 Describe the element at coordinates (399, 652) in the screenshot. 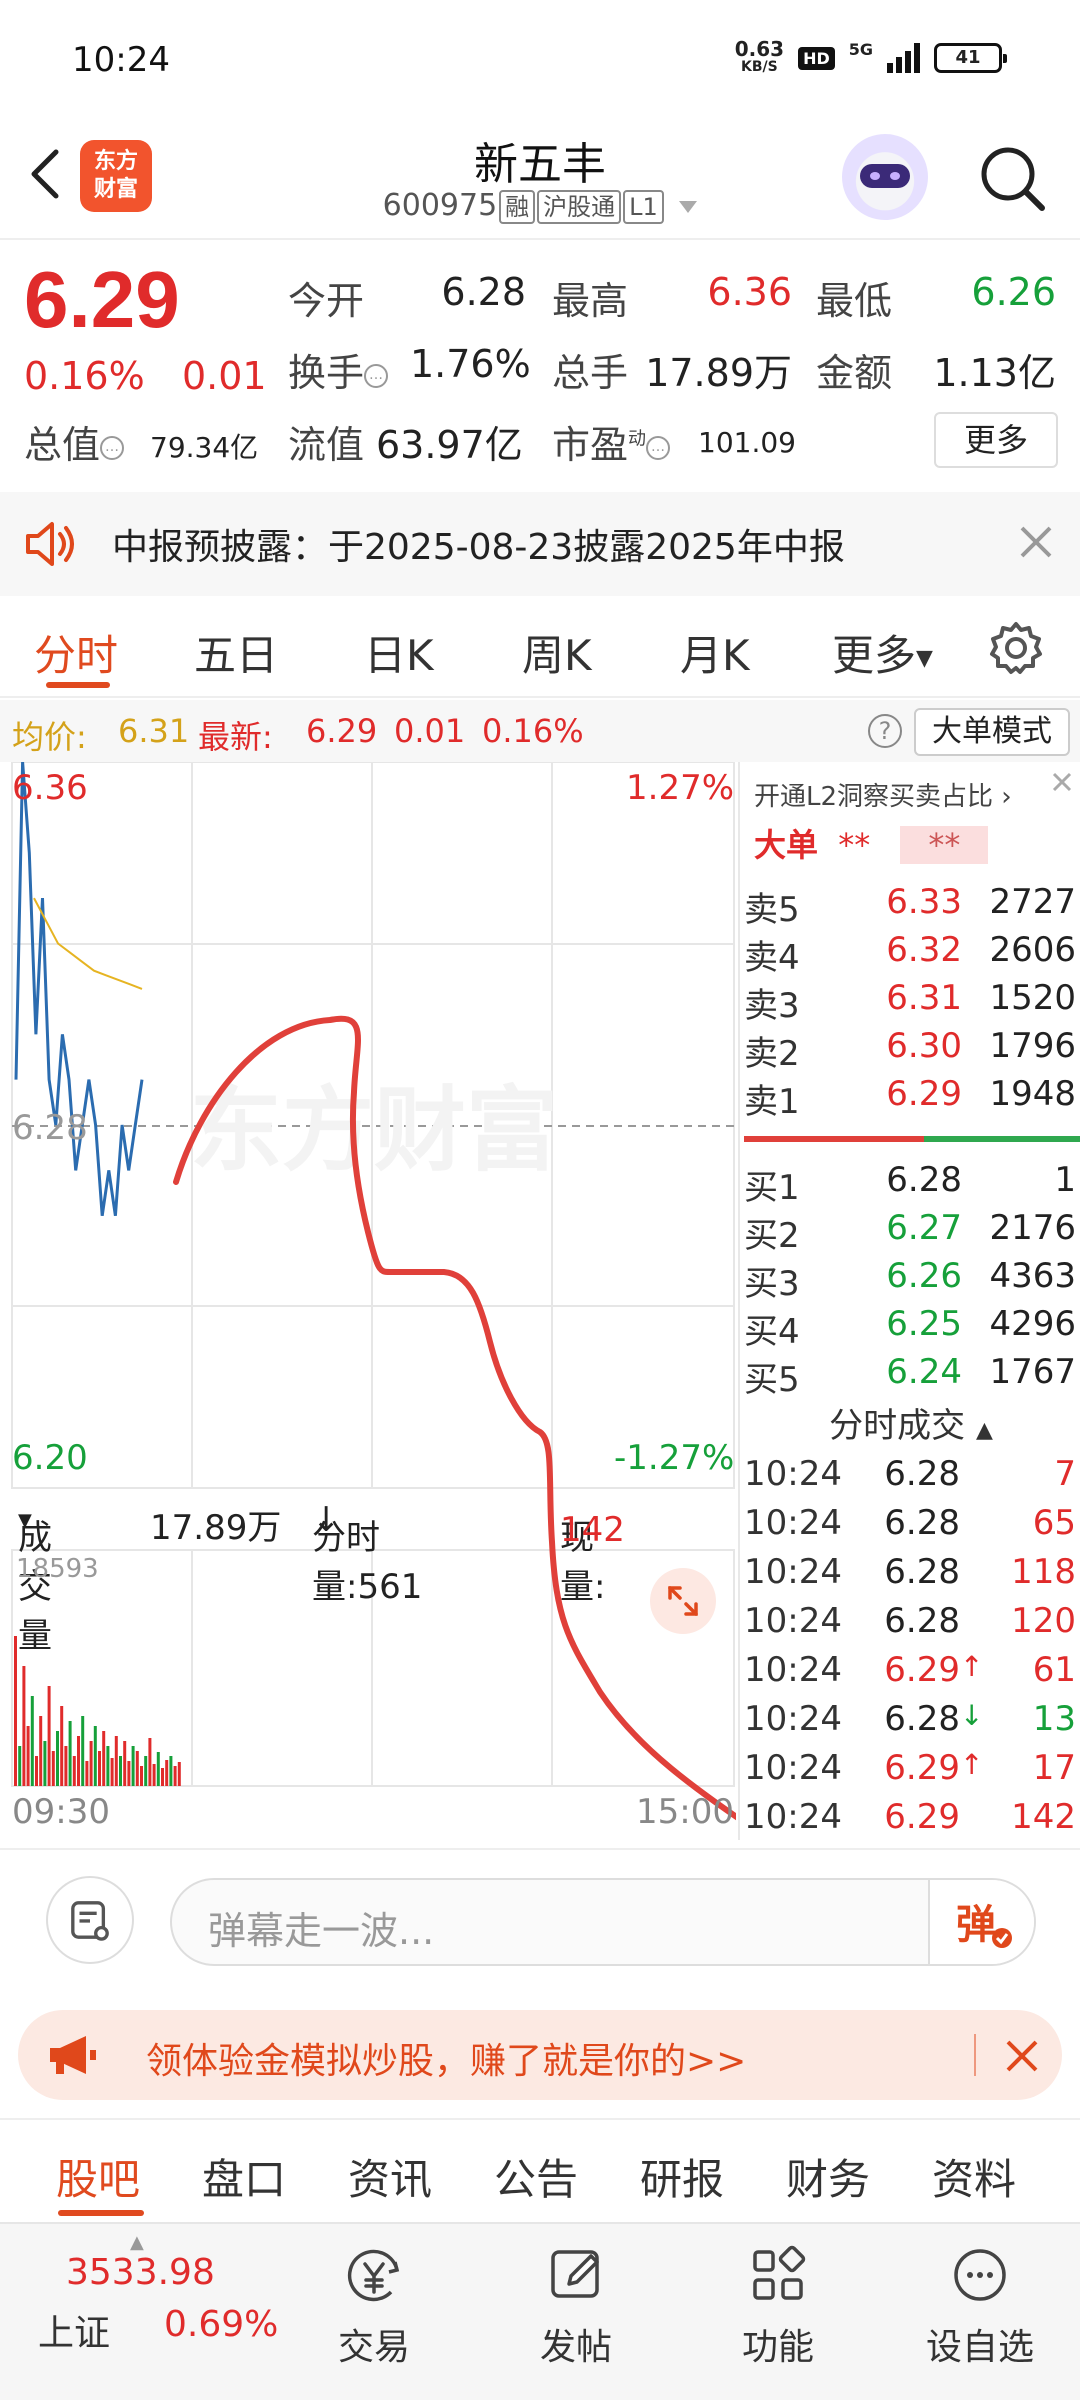

I see `tab-daily-k: 日K` at that location.